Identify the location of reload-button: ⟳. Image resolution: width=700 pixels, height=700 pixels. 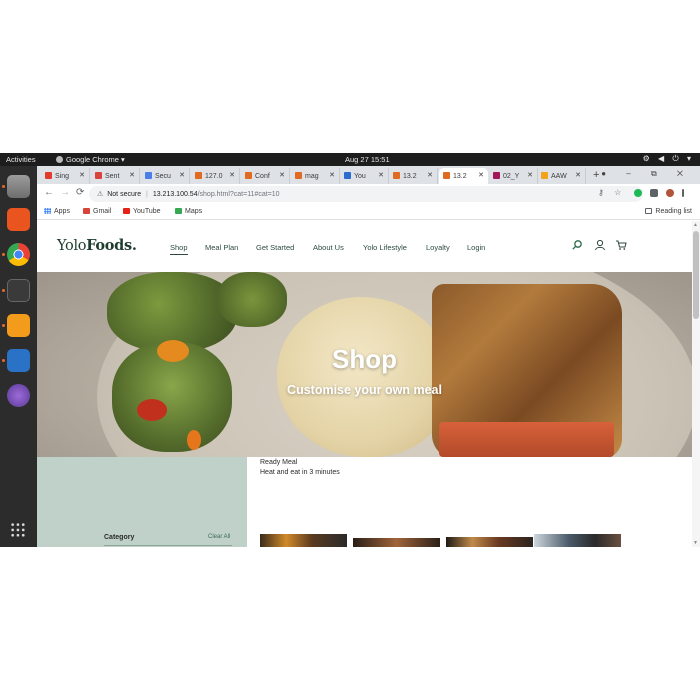
(80, 192).